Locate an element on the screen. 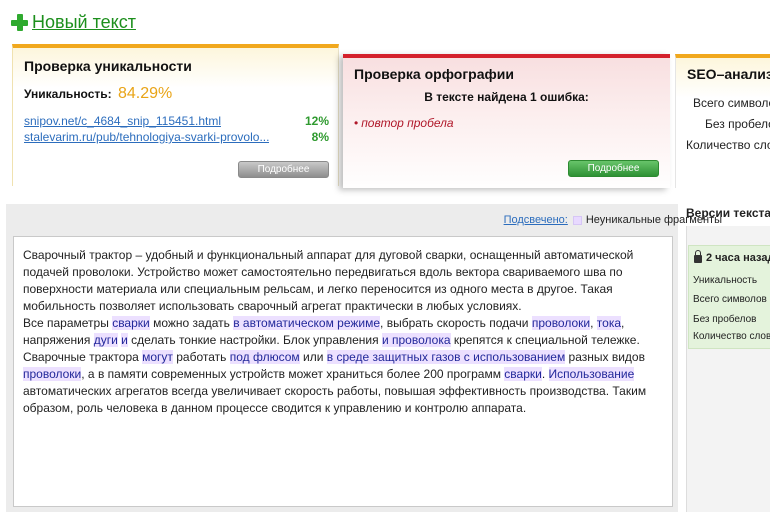 This screenshot has height=512, width=770. version-row: Уникальность is located at coordinates (725, 280).